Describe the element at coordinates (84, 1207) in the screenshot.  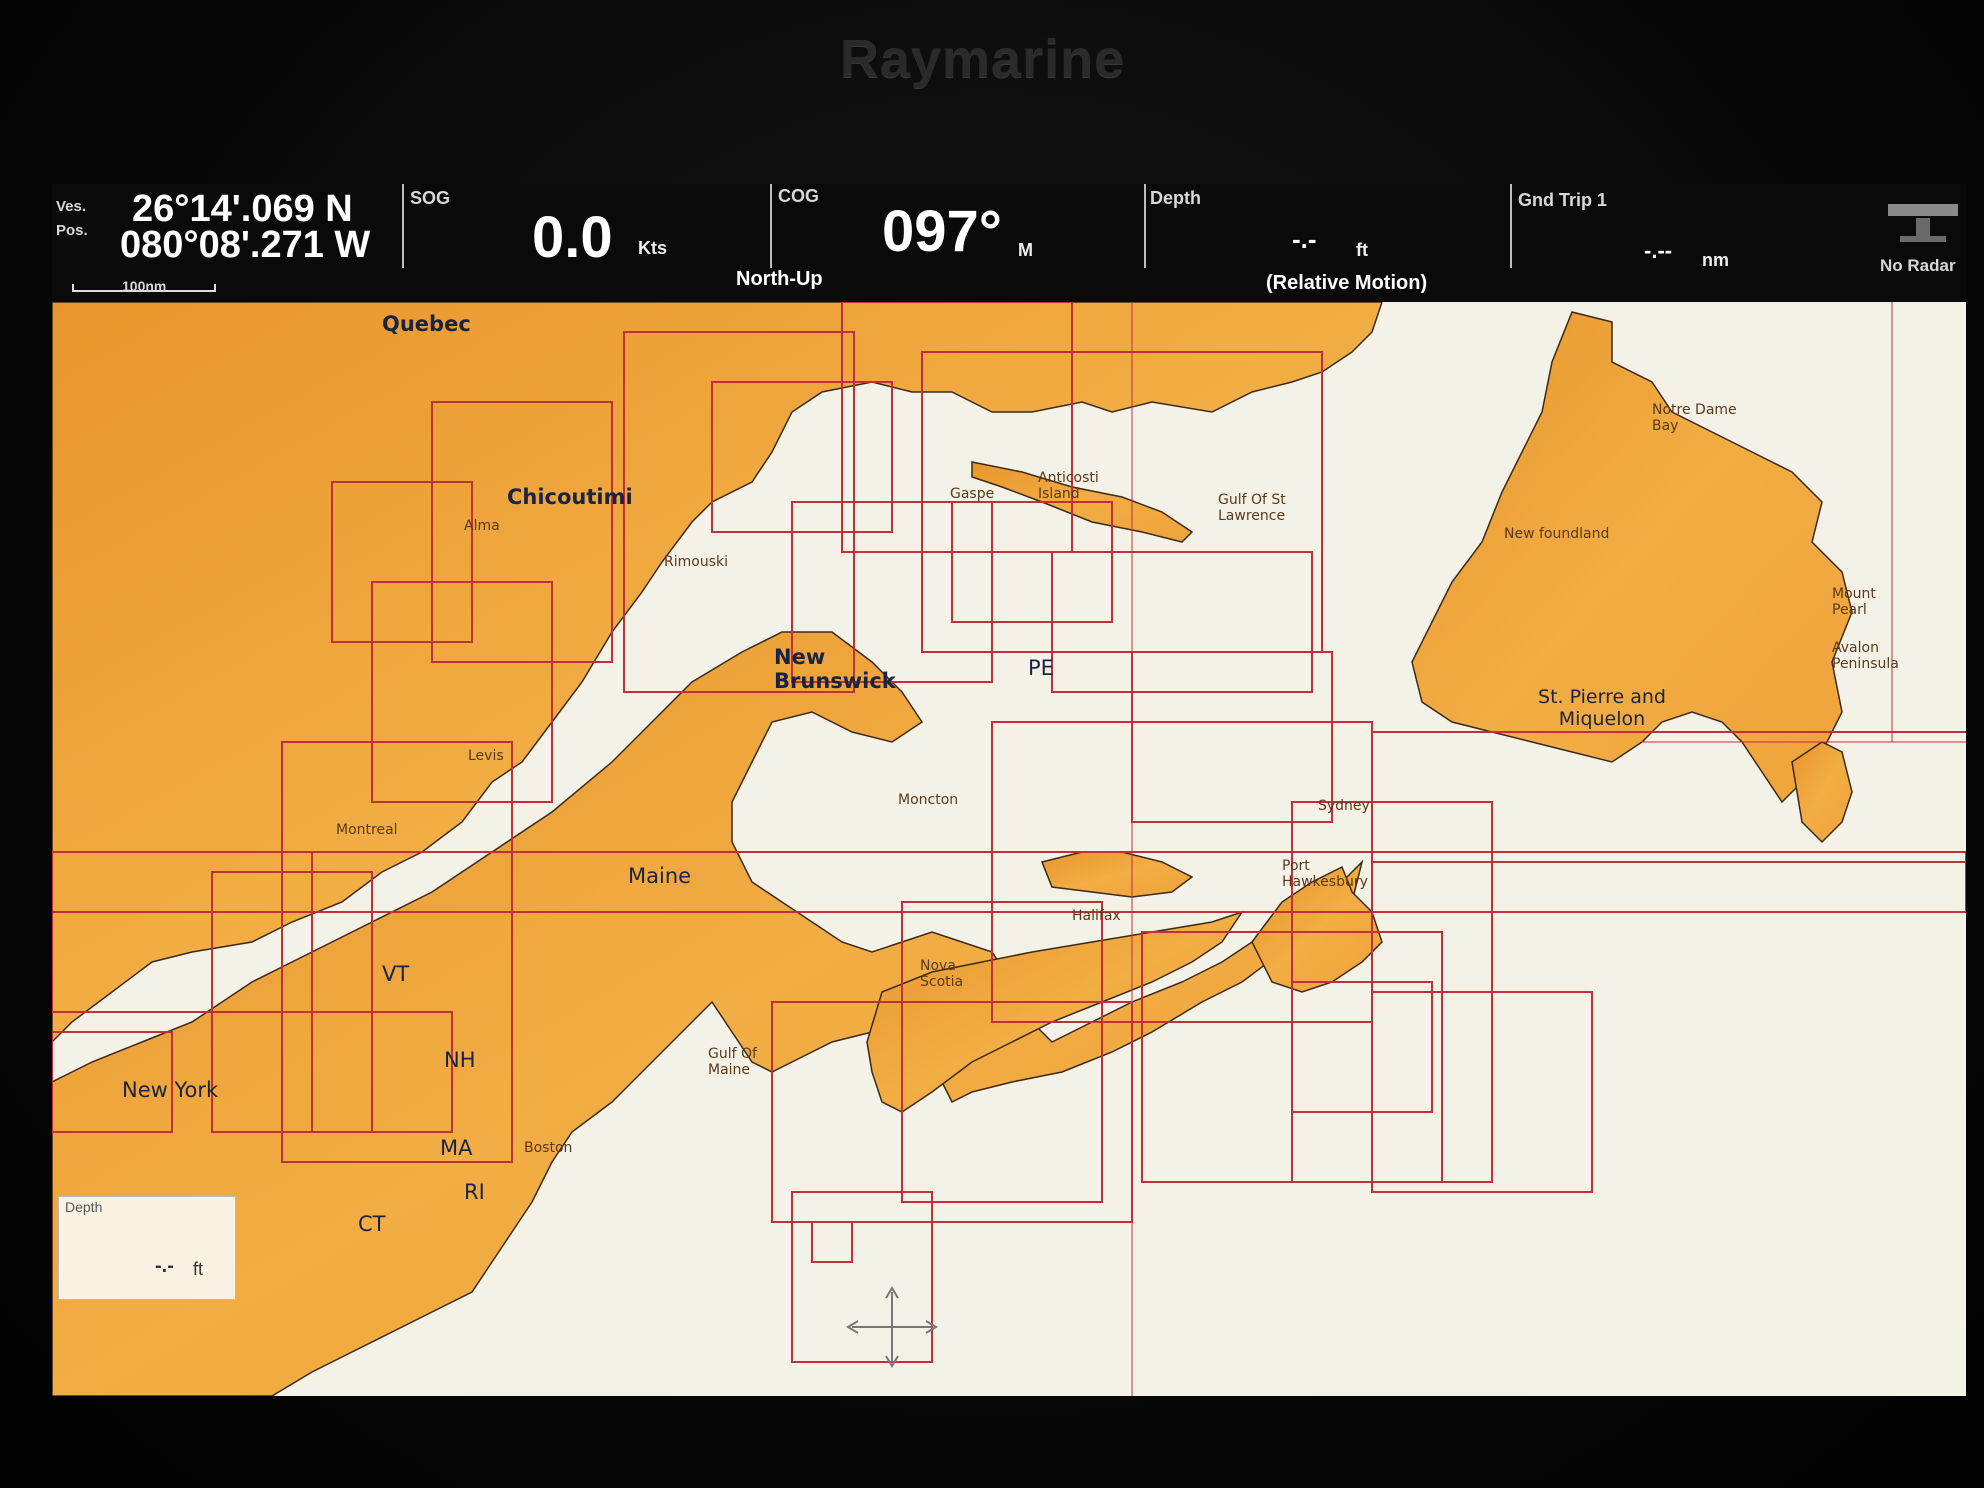
I see `depth-overlay-label: Depth` at that location.